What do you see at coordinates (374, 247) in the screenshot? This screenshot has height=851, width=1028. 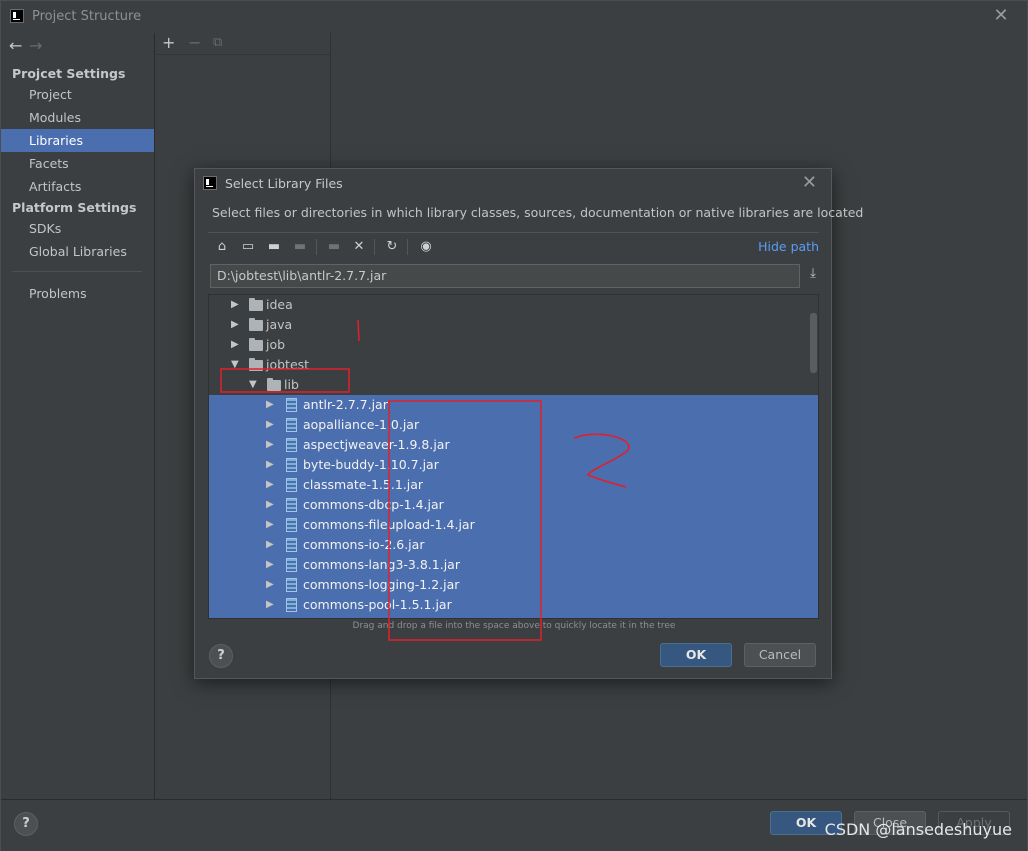 I see `toolbar-divider` at bounding box center [374, 247].